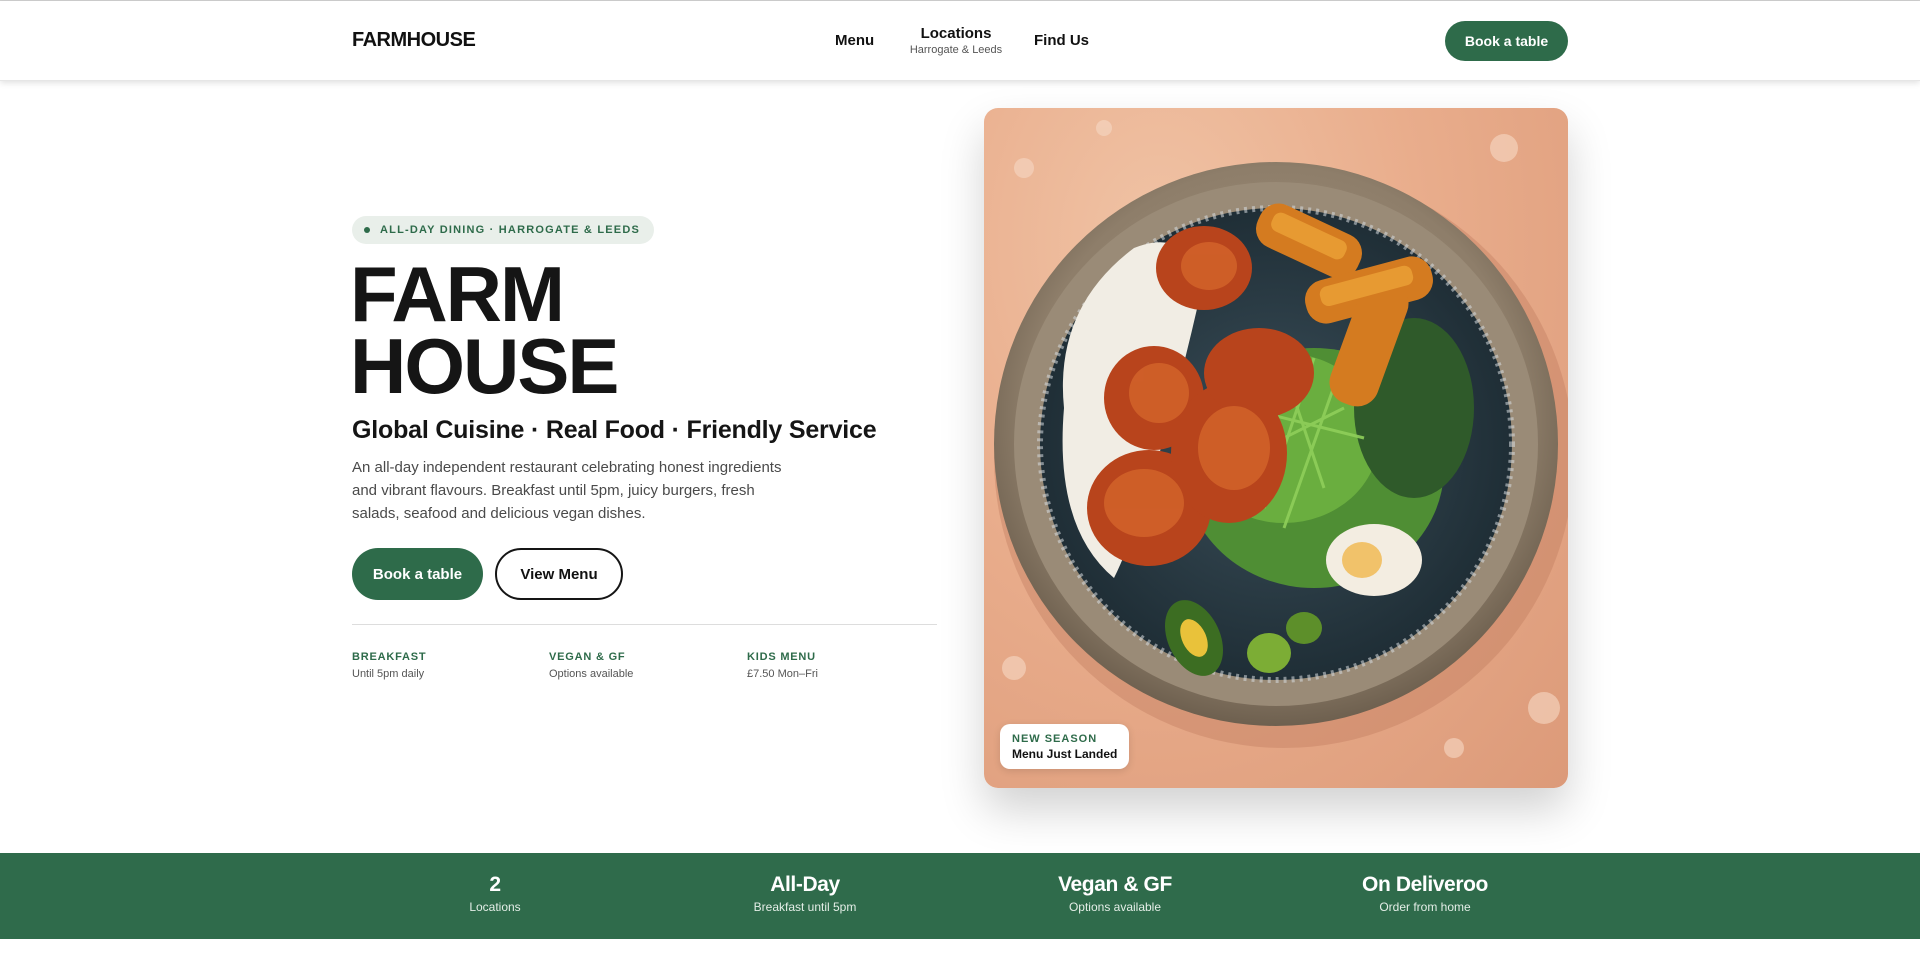  Describe the element at coordinates (1506, 41) in the screenshot. I see `header-book-table-button: Book a table` at that location.